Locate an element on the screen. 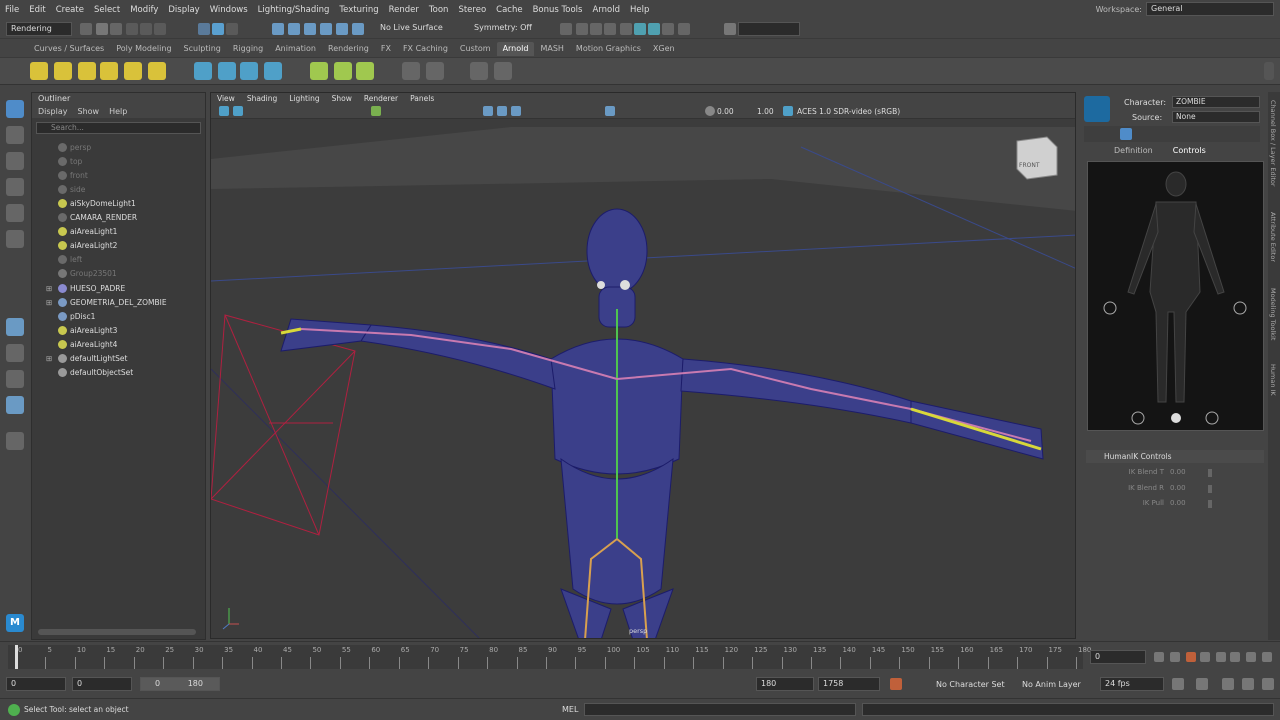 The height and width of the screenshot is (720, 1280). outliner-item: front is located at coordinates (117, 175).